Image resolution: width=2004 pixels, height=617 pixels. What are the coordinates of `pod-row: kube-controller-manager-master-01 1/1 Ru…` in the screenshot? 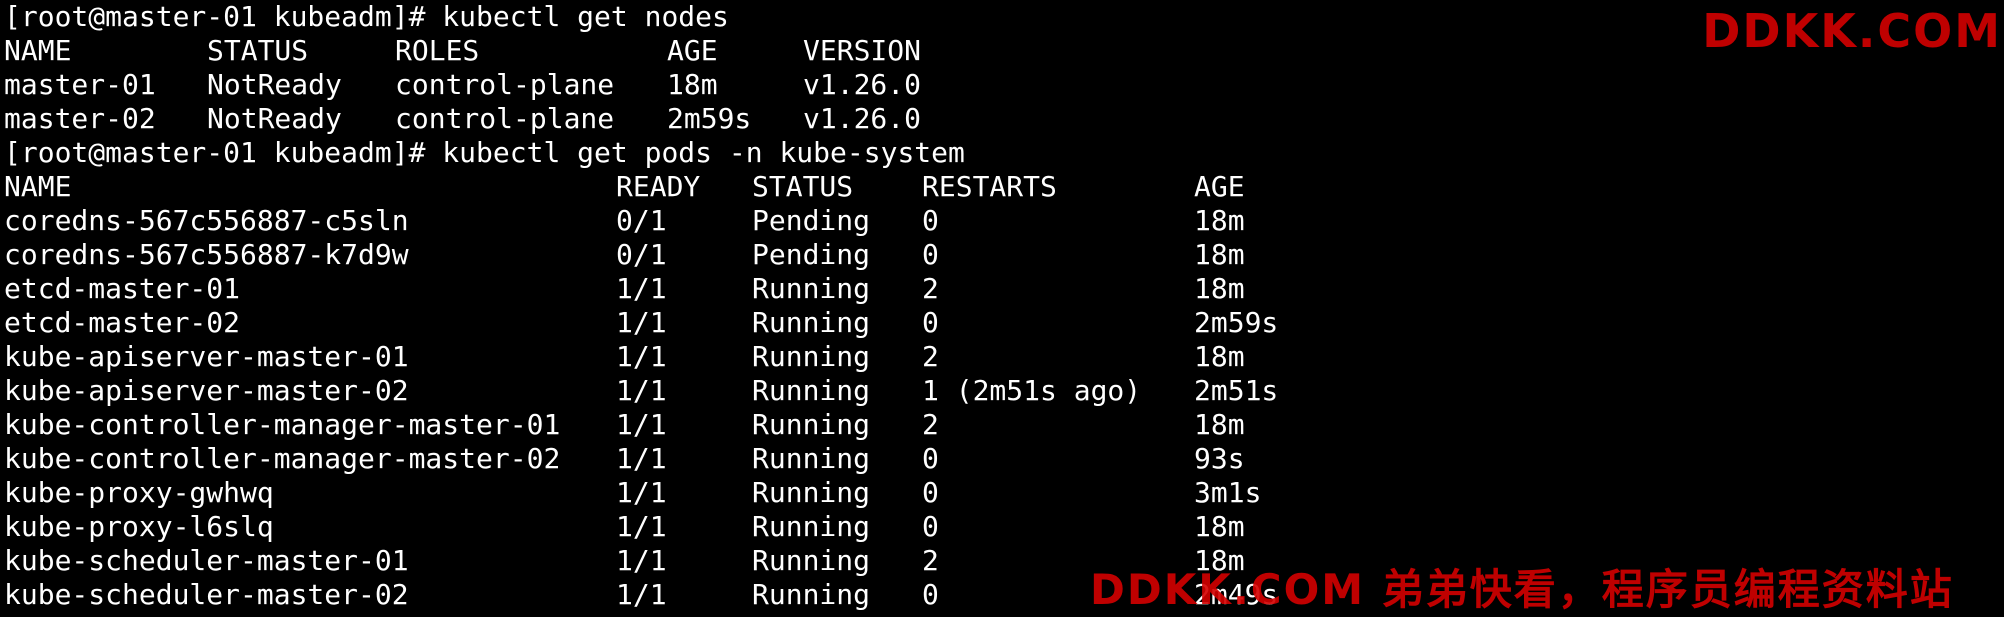 It's located at (624, 425).